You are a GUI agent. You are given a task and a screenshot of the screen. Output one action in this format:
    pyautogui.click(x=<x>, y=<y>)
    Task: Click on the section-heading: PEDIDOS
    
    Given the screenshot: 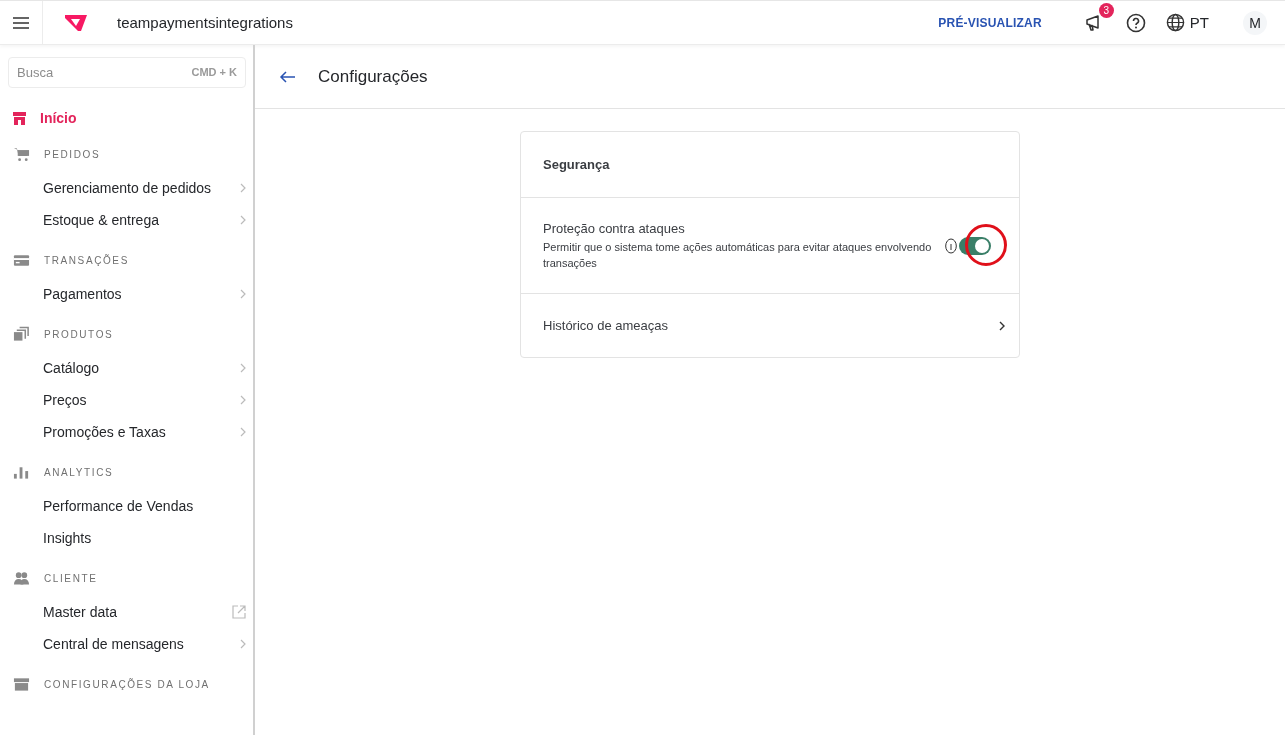 What is the action you would take?
    pyautogui.click(x=72, y=154)
    